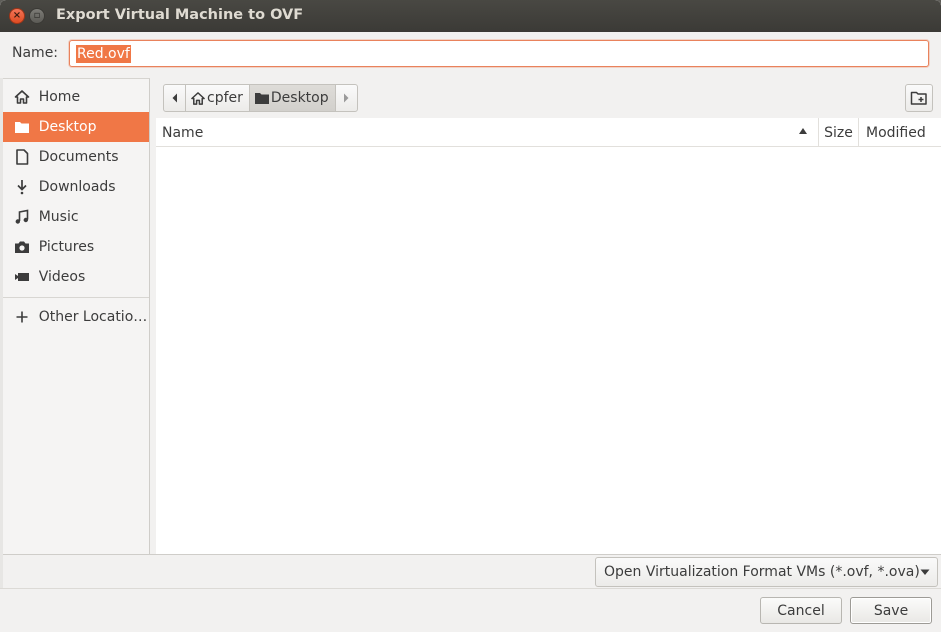 Image resolution: width=941 pixels, height=632 pixels. I want to click on file-list-header: Name Size Modified, so click(548, 132).